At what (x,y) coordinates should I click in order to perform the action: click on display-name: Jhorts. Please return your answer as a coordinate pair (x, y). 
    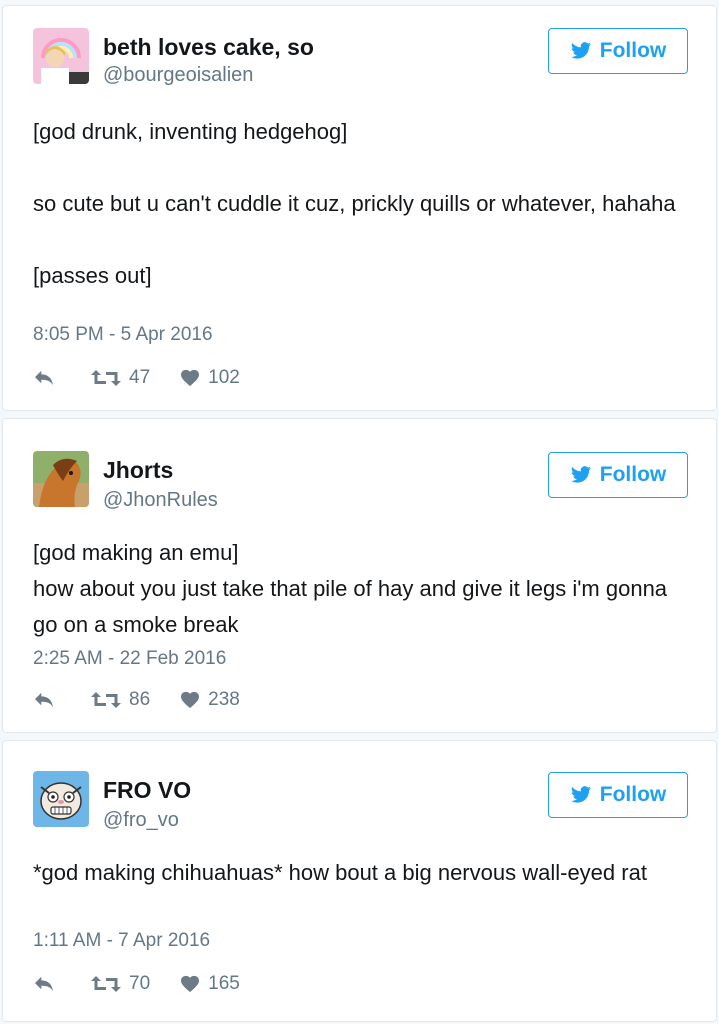
    Looking at the image, I should click on (138, 470).